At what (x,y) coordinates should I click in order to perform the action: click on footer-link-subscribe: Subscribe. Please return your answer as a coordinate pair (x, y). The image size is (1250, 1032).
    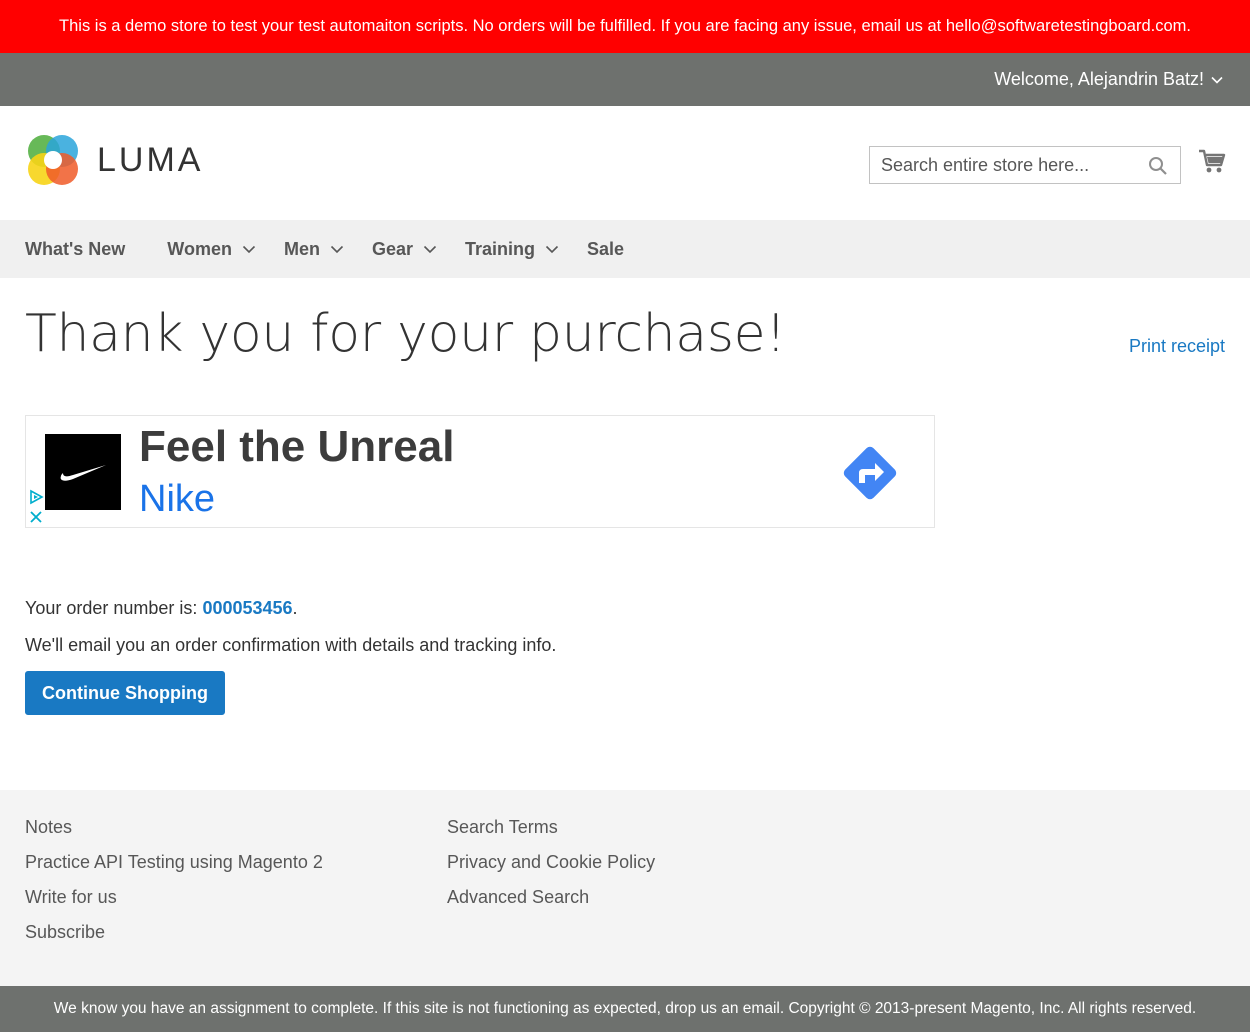
    Looking at the image, I should click on (174, 938).